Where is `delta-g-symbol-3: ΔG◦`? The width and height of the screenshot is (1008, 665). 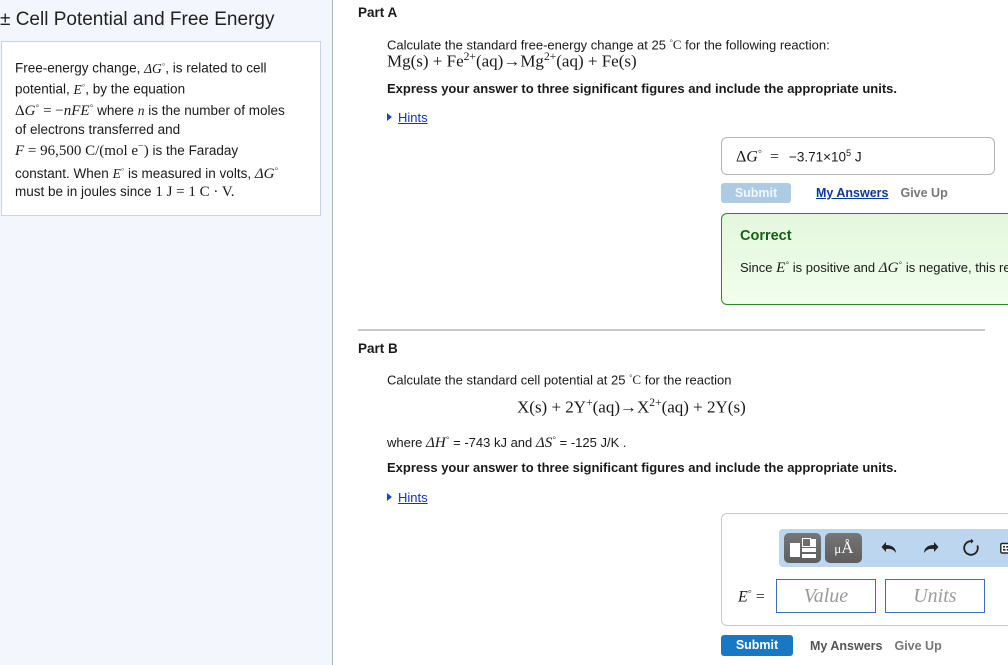
delta-g-symbol-3: ΔG◦ is located at coordinates (890, 266).